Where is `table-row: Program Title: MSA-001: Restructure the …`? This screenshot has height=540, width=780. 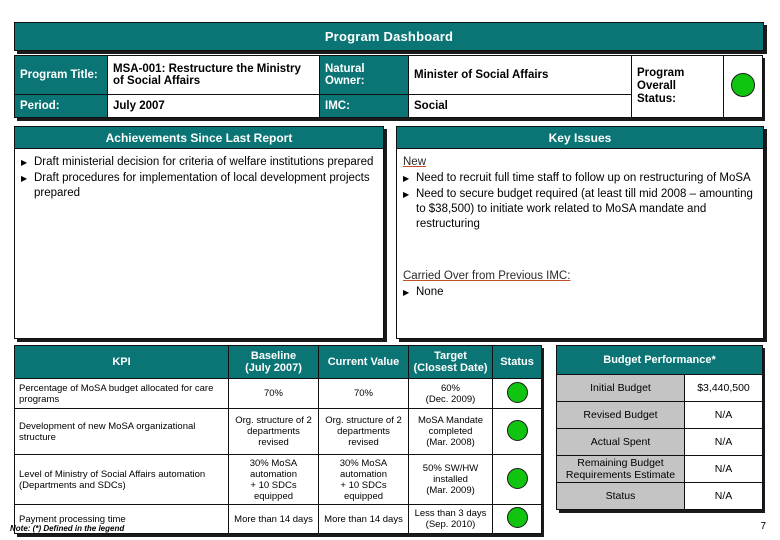 table-row: Program Title: MSA-001: Restructure the … is located at coordinates (388, 86).